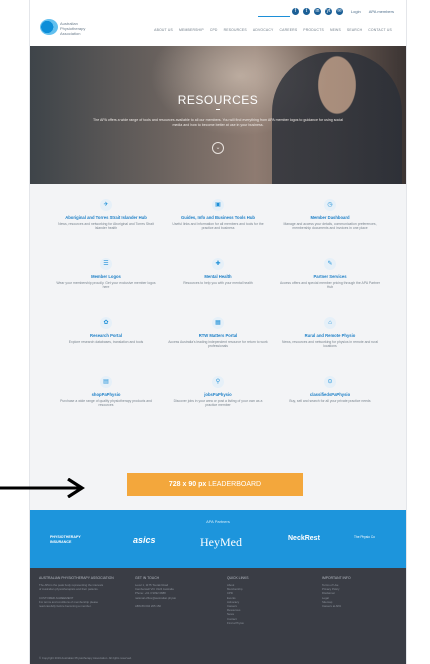 The width and height of the screenshot is (430, 664). Describe the element at coordinates (73, 28) in the screenshot. I see `apa-logo-text: Australian Physiotherapy Association` at that location.